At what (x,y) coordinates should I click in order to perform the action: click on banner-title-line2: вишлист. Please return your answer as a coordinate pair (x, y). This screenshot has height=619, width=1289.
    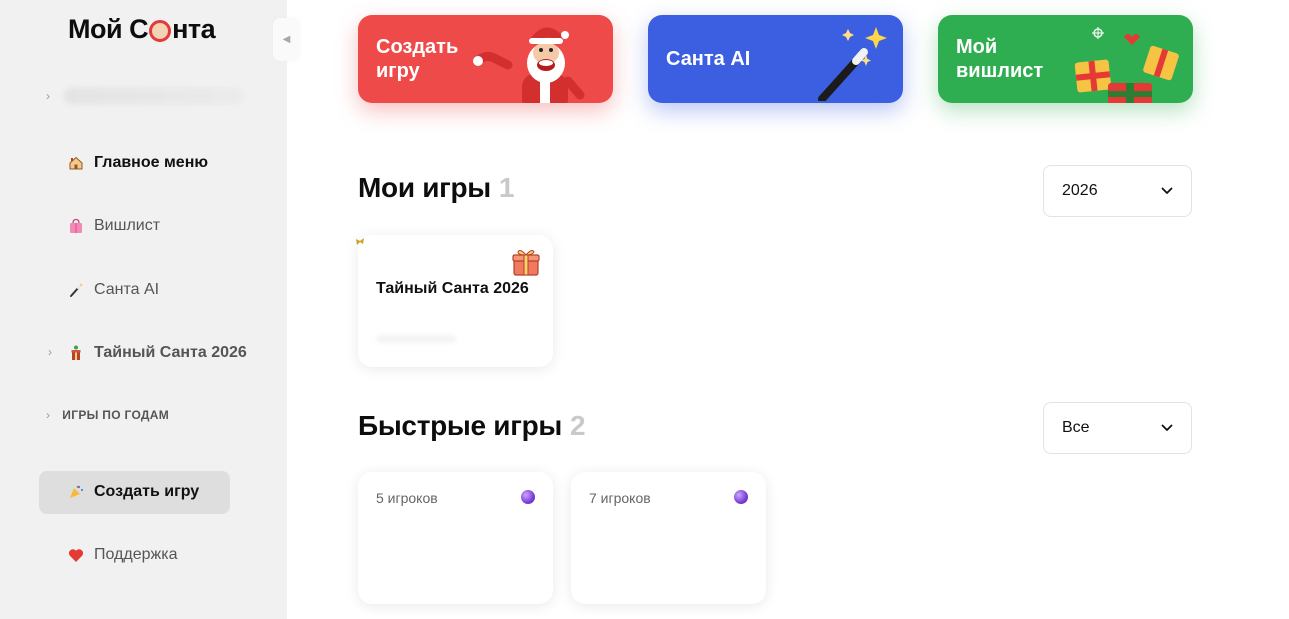
    Looking at the image, I should click on (1000, 71).